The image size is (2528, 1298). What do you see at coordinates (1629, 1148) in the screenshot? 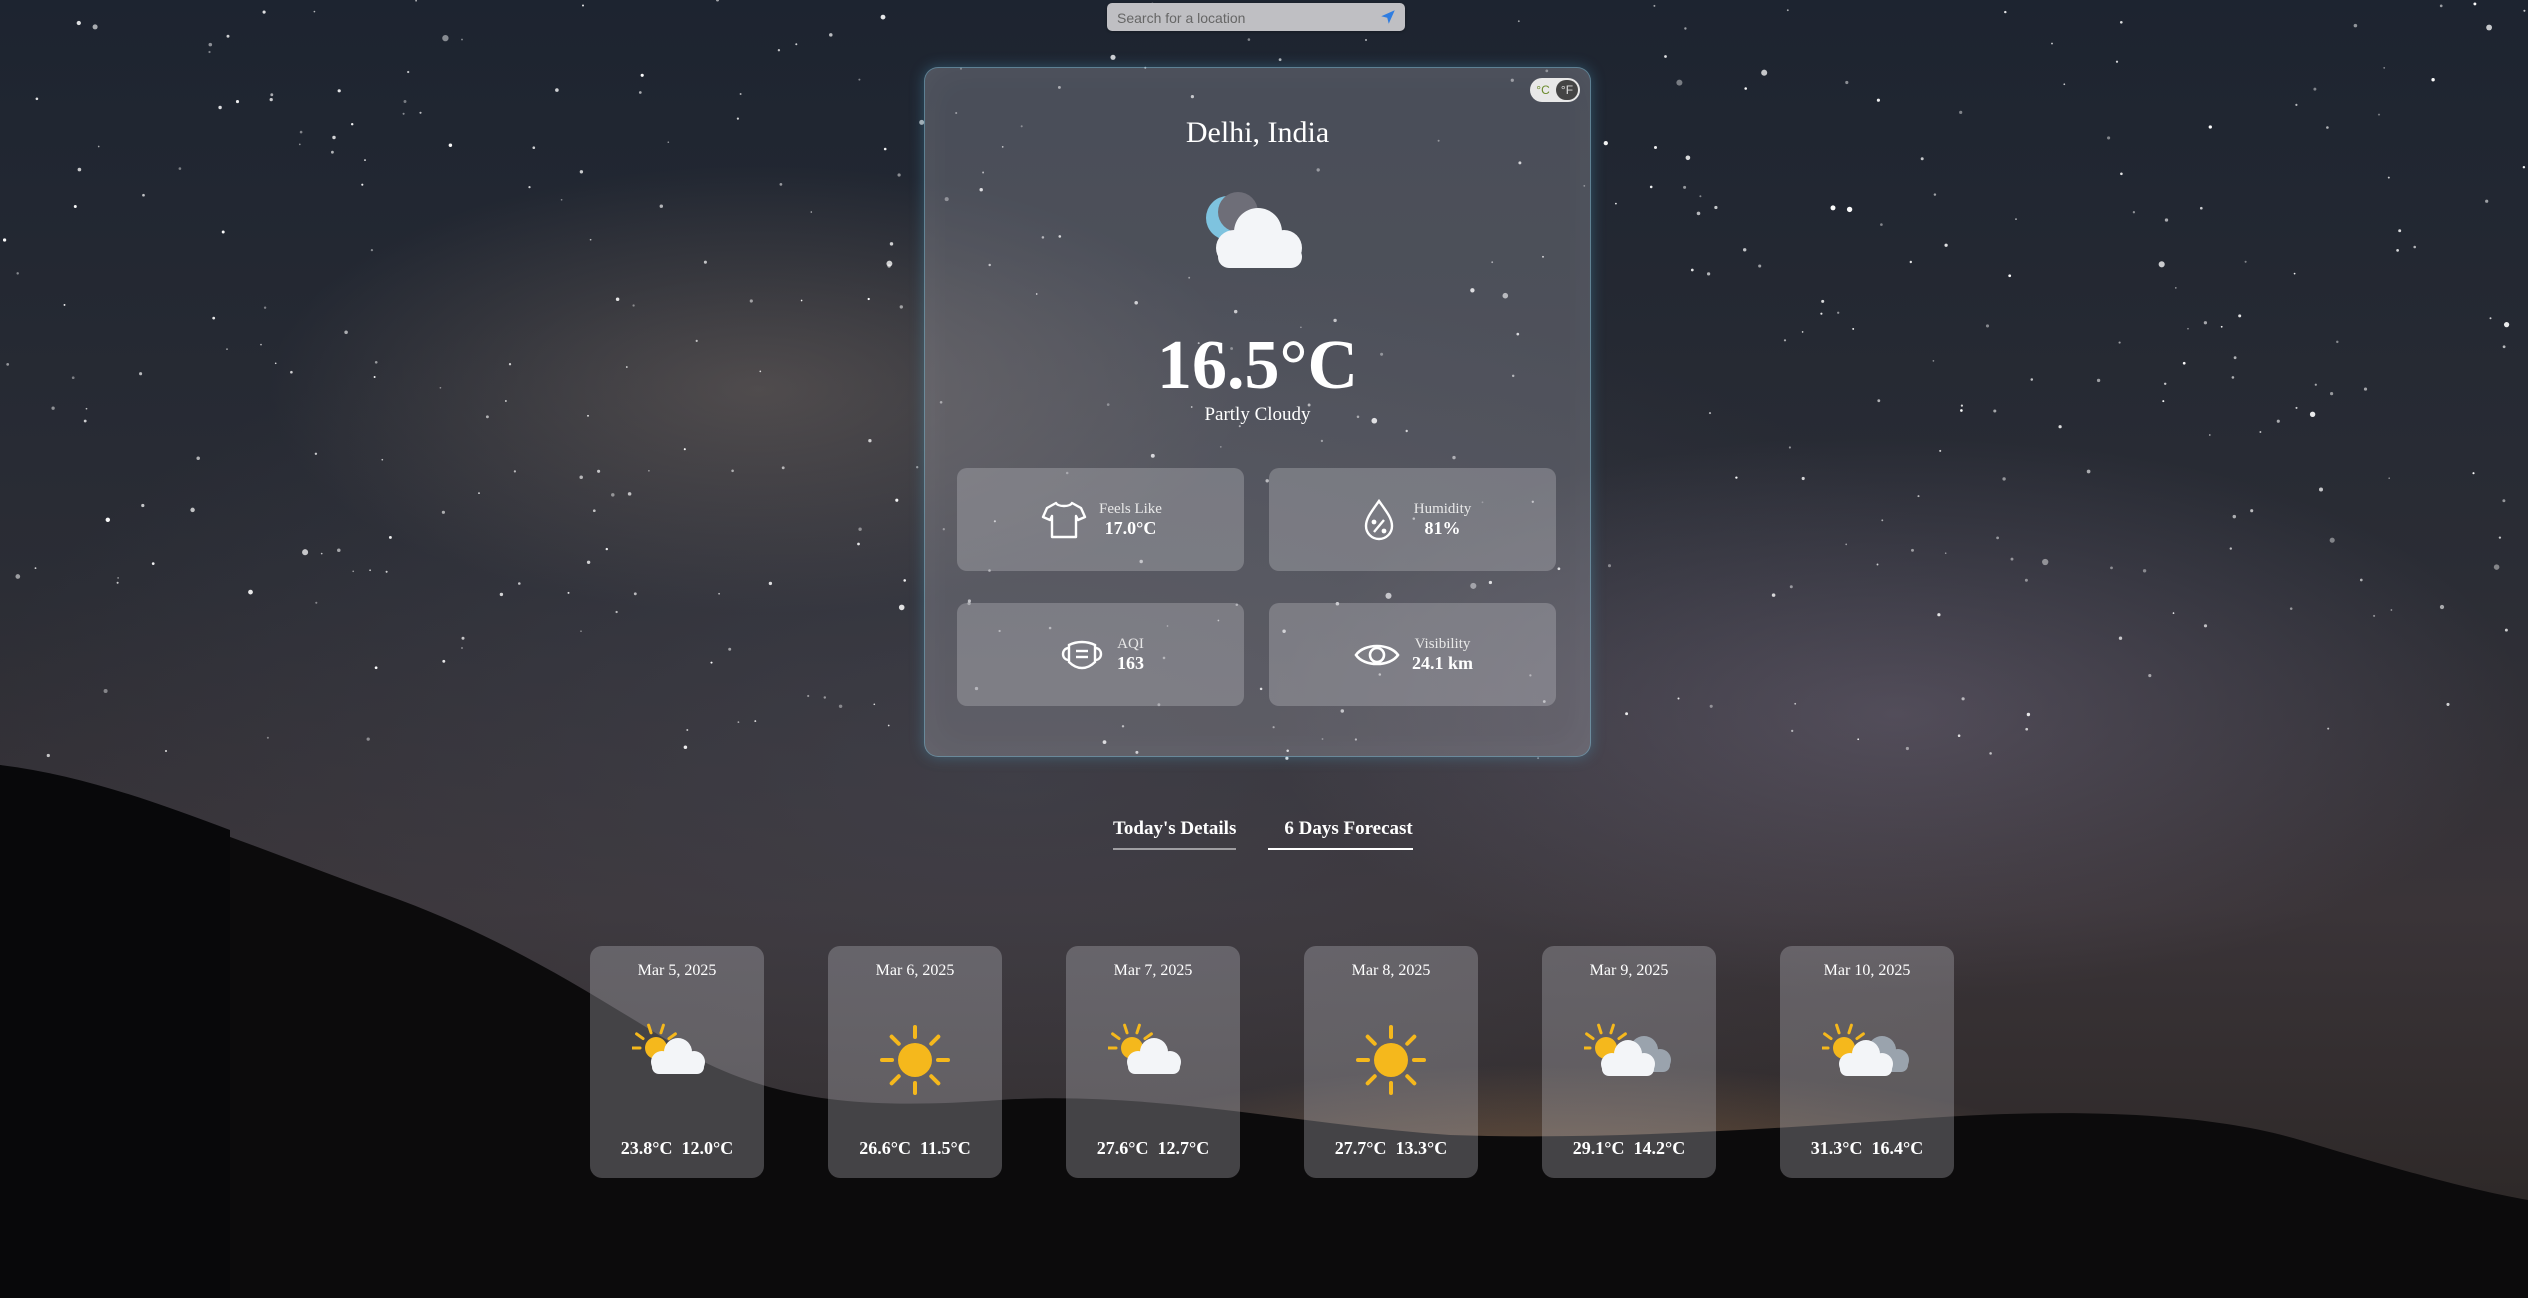
I see `forecast-temps: 29.1°C 14.2°C` at bounding box center [1629, 1148].